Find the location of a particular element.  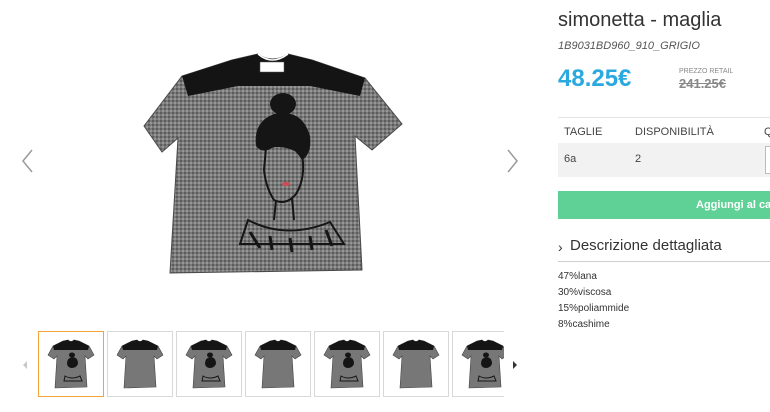

composition-line: 15%poliammide is located at coordinates (594, 308).